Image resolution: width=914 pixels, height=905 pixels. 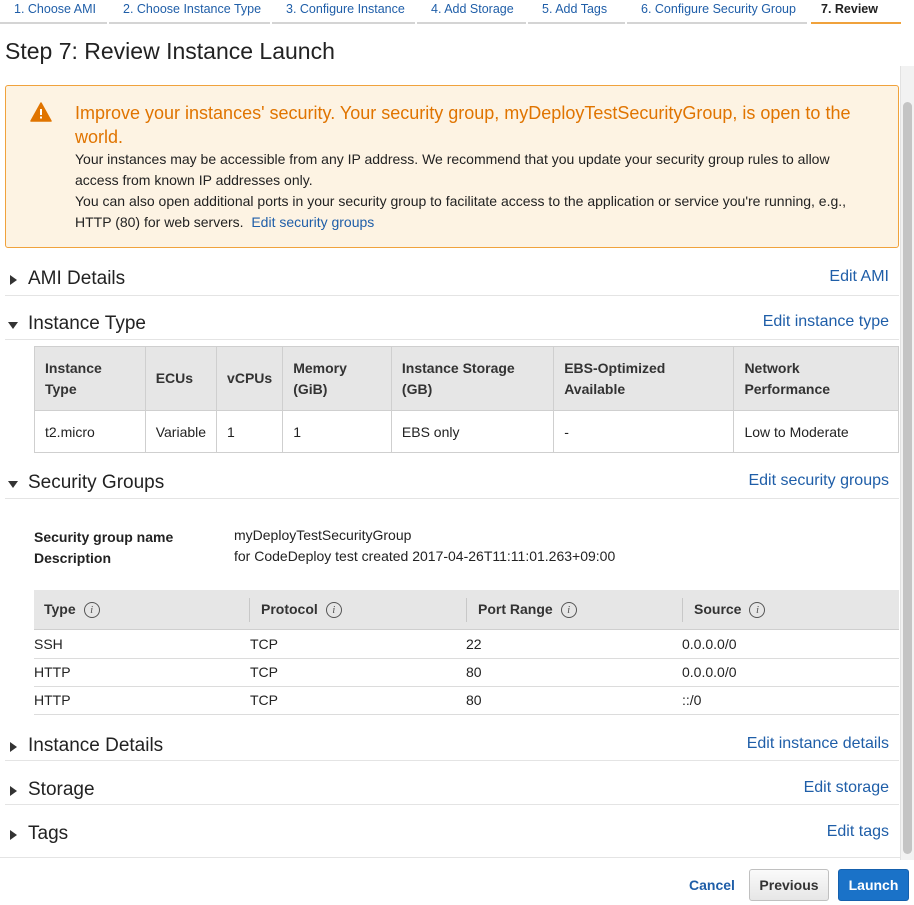 I want to click on security-group-name-label: Security group name, so click(x=104, y=537).